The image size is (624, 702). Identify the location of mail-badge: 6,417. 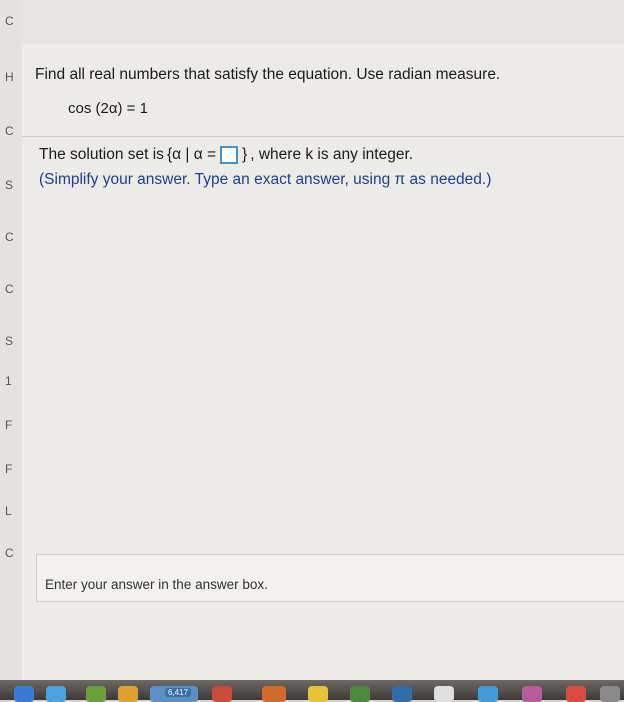
(178, 692).